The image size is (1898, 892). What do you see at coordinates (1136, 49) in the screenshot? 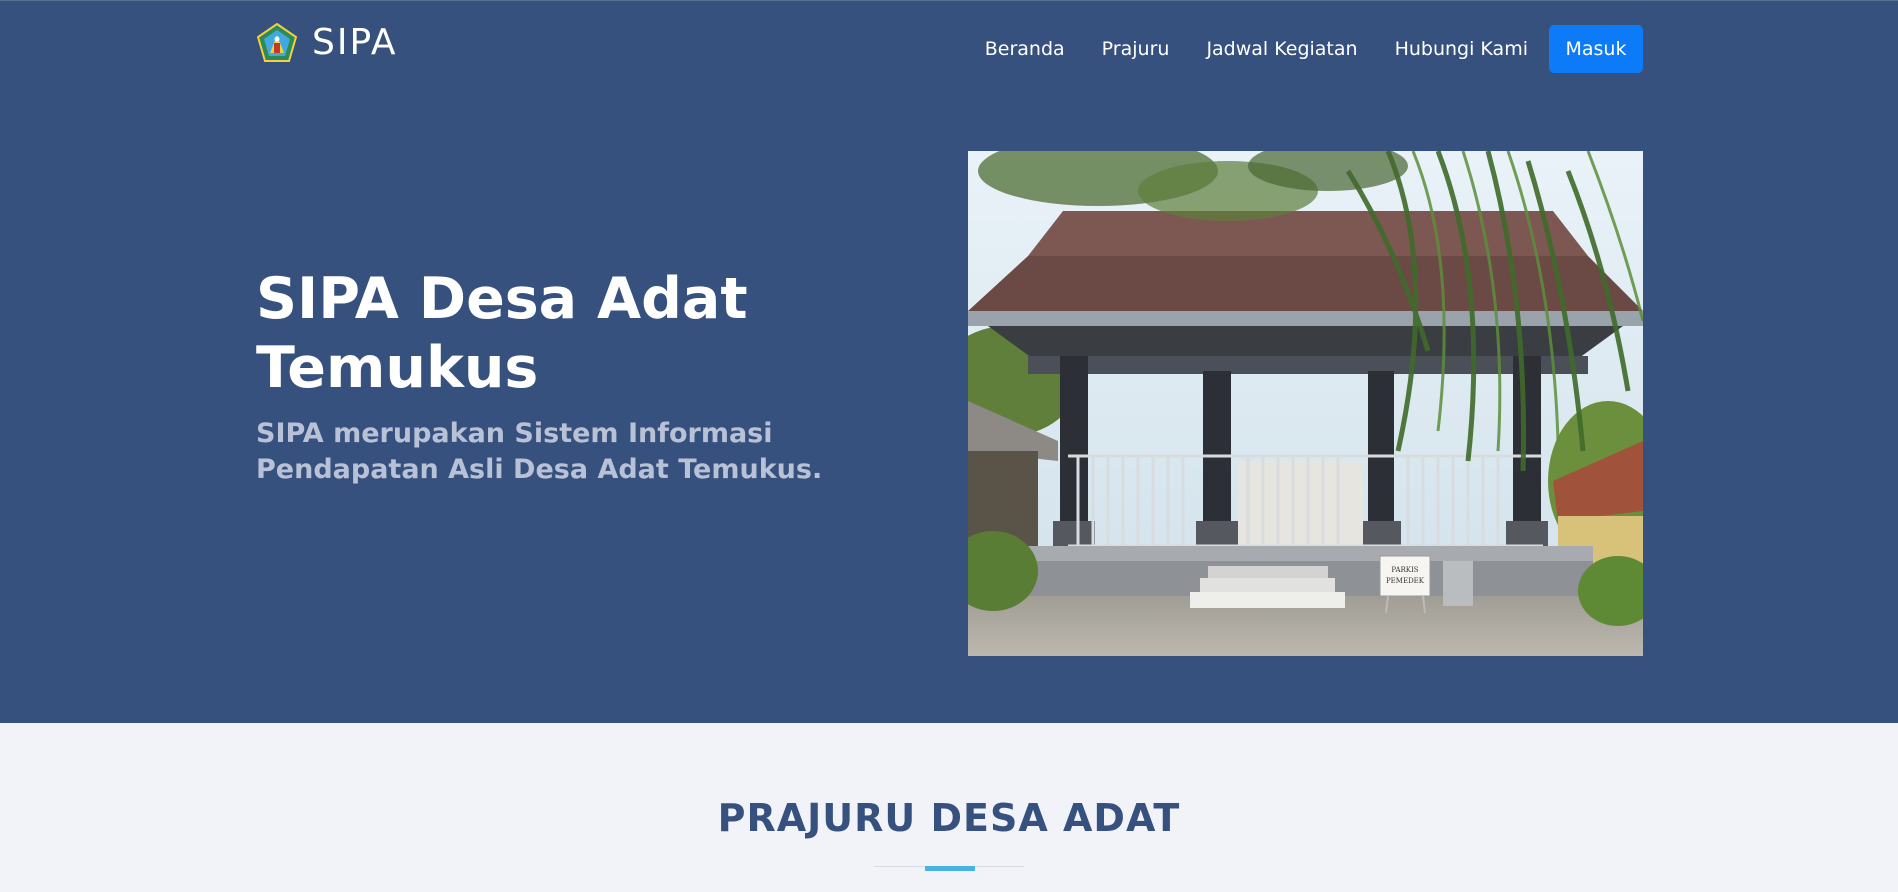
I see `nav-link-prajuru: Prajuru` at bounding box center [1136, 49].